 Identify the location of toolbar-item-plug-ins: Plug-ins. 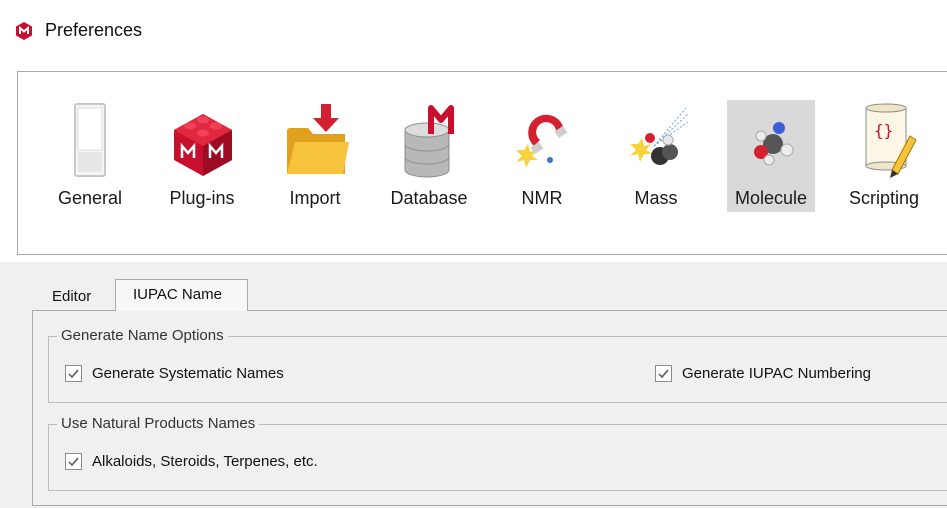
(202, 156).